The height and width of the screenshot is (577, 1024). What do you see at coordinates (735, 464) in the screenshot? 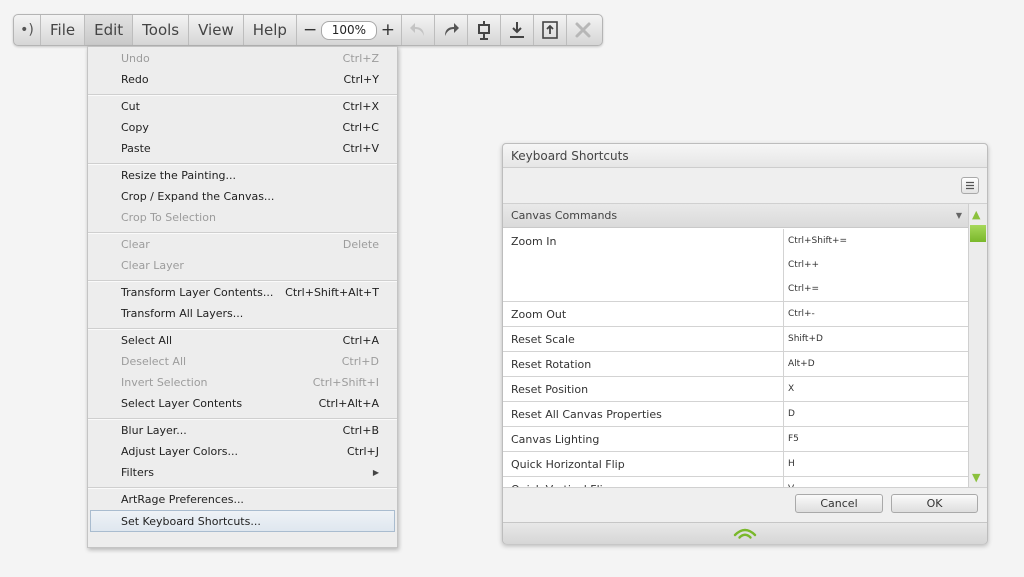
I see `shortcut-row: Quick Horizontal Flip H` at bounding box center [735, 464].